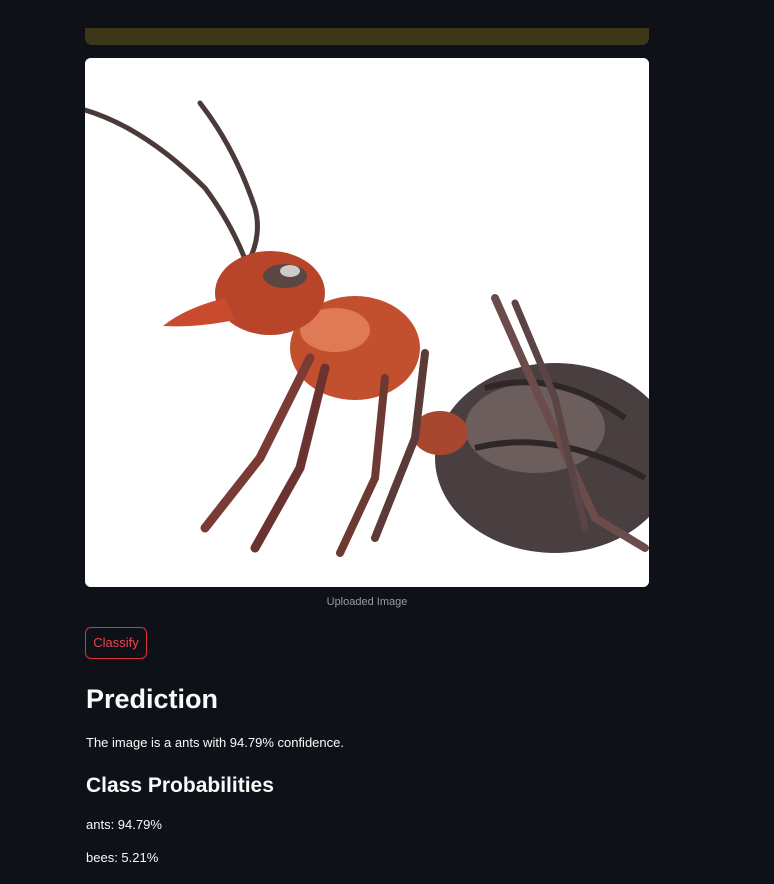  I want to click on image-caption: Uploaded Image, so click(367, 602).